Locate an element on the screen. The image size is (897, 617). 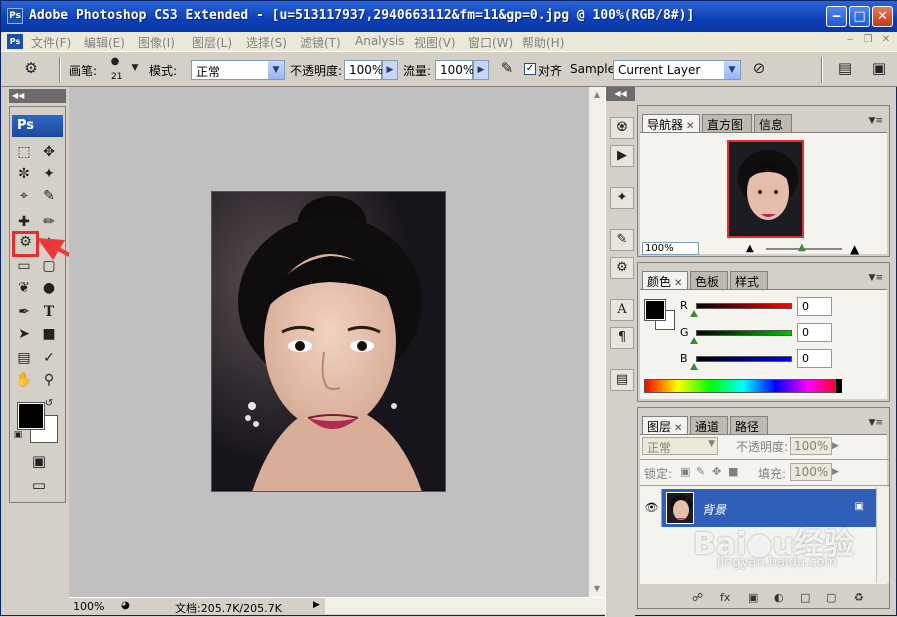
screen-mode-icon: ▭ is located at coordinates (39, 485).